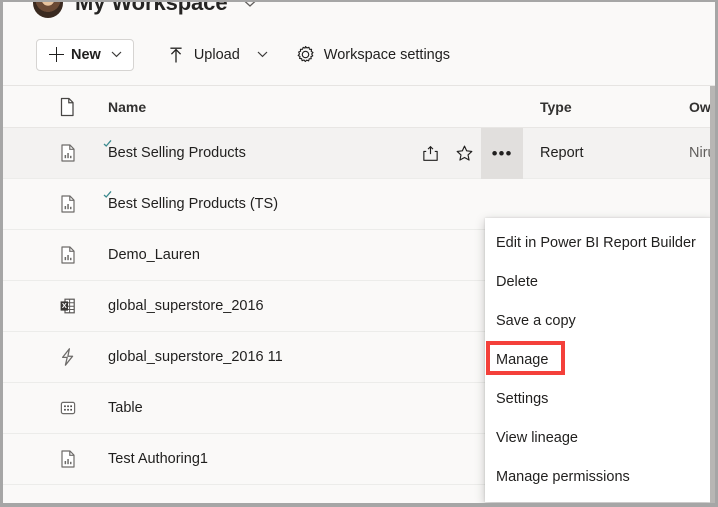  I want to click on command-bar: New Upload Workspace settings, so click(359, 55).